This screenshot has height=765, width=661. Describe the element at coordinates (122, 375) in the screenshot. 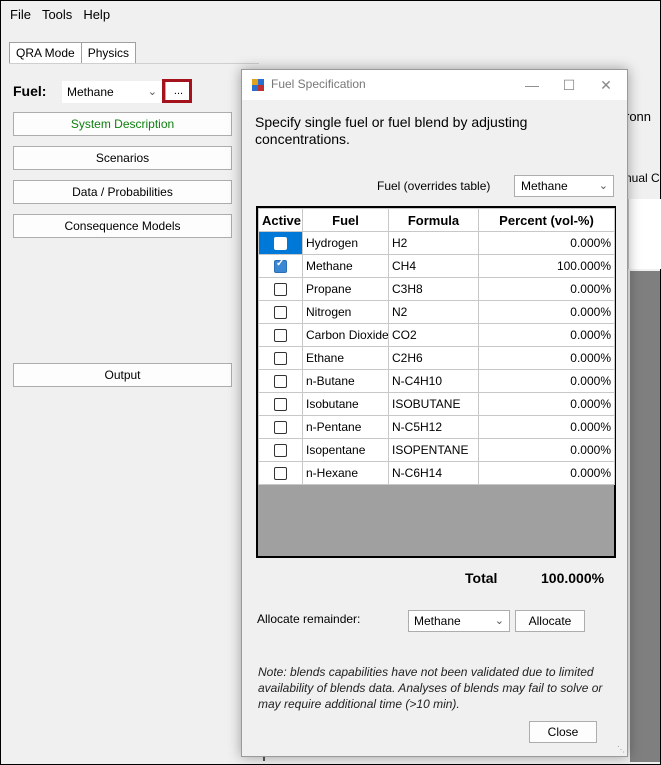

I see `output-button: Output` at that location.